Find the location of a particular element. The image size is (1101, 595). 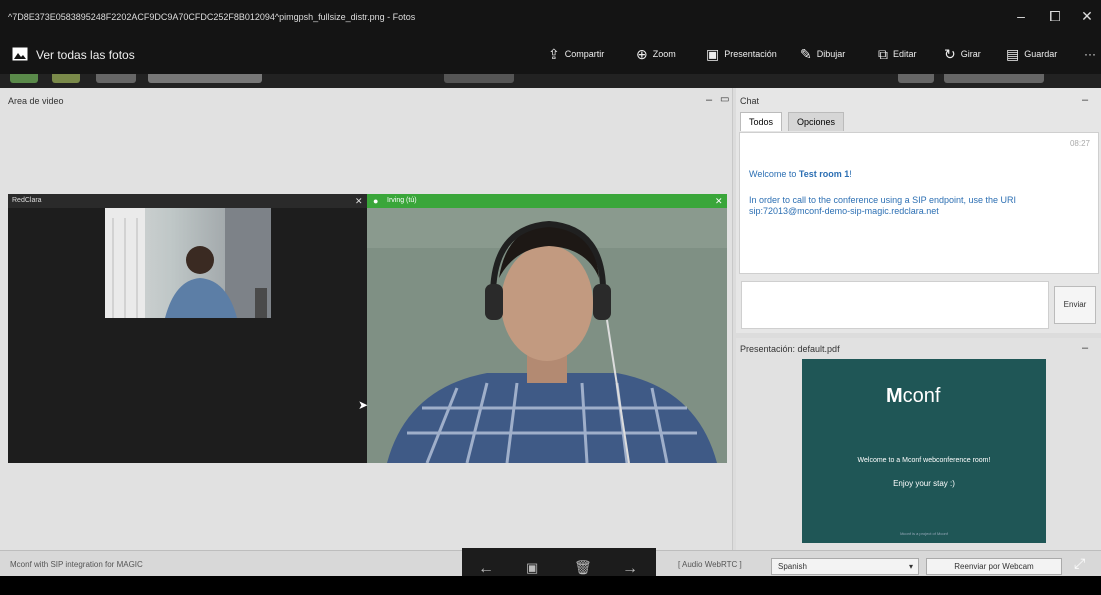

save-icon: ▤ is located at coordinates (1013, 54).